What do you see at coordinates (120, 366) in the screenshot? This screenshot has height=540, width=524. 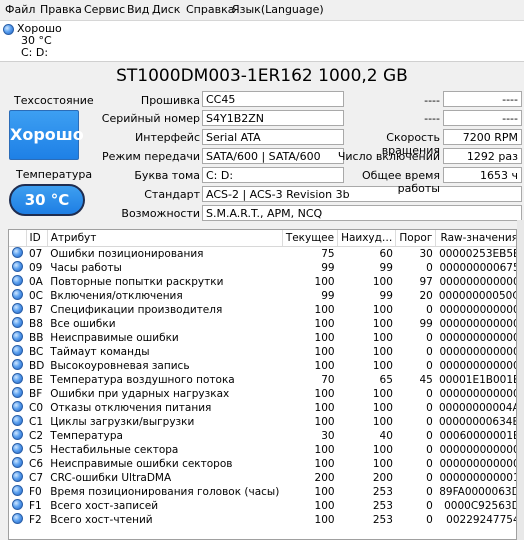 I see `cell-attribute: Высокоуровневая запись` at bounding box center [120, 366].